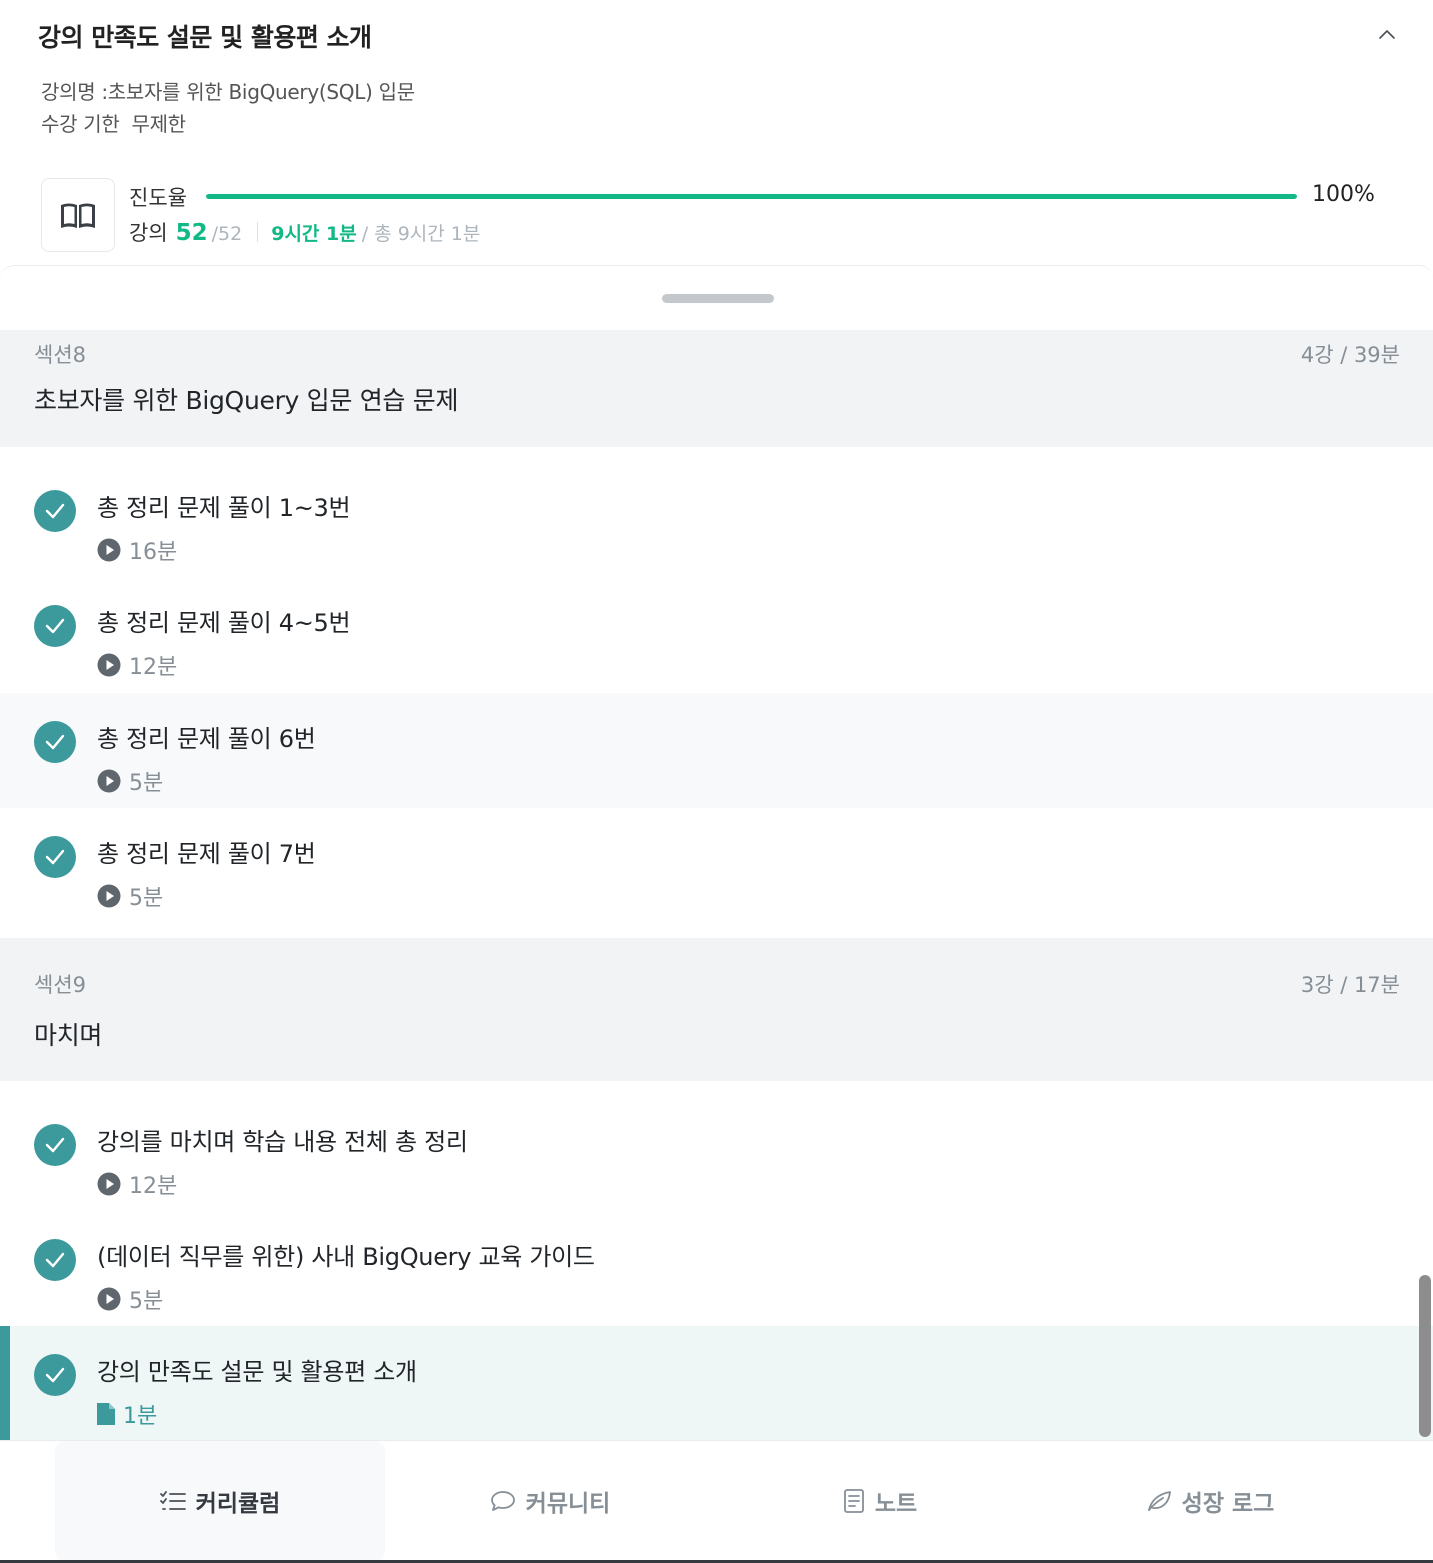 This screenshot has height=1563, width=1433. What do you see at coordinates (896, 1504) in the screenshot?
I see `tab-note-label: 노트` at bounding box center [896, 1504].